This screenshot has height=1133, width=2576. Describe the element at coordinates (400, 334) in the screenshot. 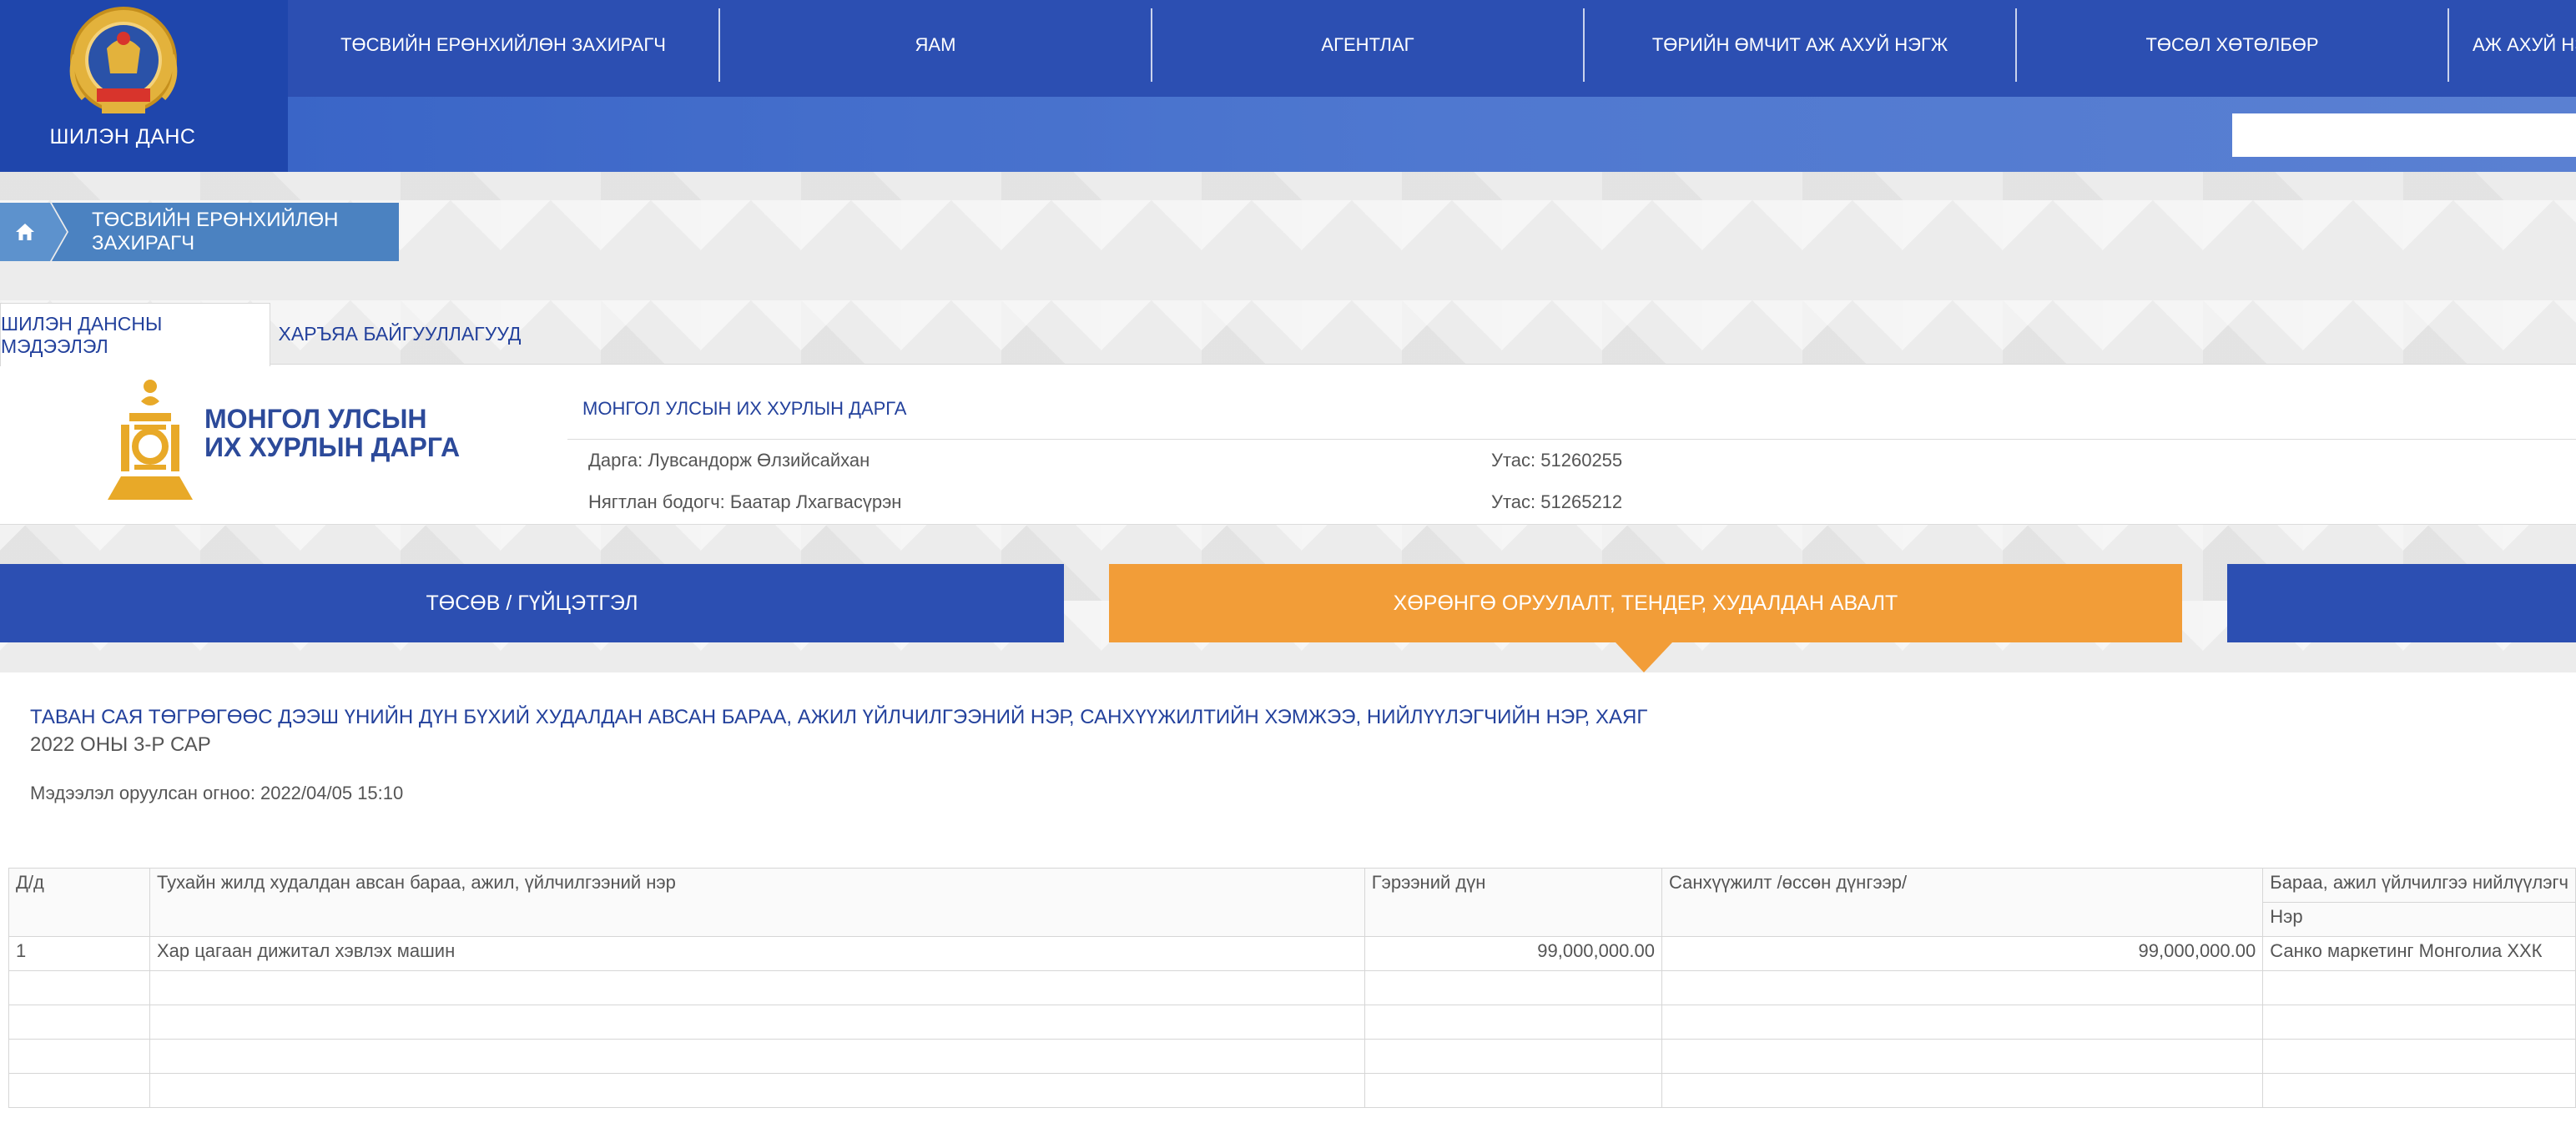

I see `tab-subordinate-organizations: ХАРЪЯА БАЙГУУЛЛАГУУД` at that location.